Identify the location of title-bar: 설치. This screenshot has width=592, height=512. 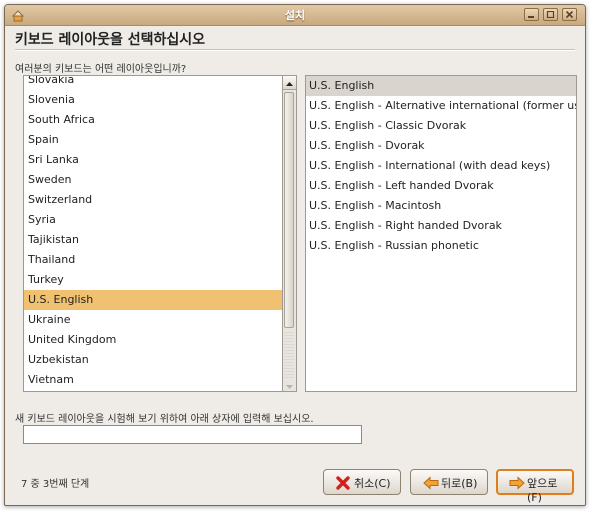
(295, 15).